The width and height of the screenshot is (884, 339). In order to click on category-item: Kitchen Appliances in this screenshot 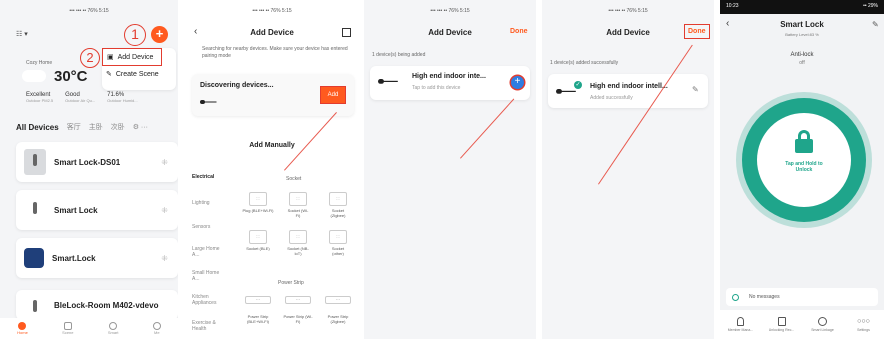, I will do `click(208, 307)`.